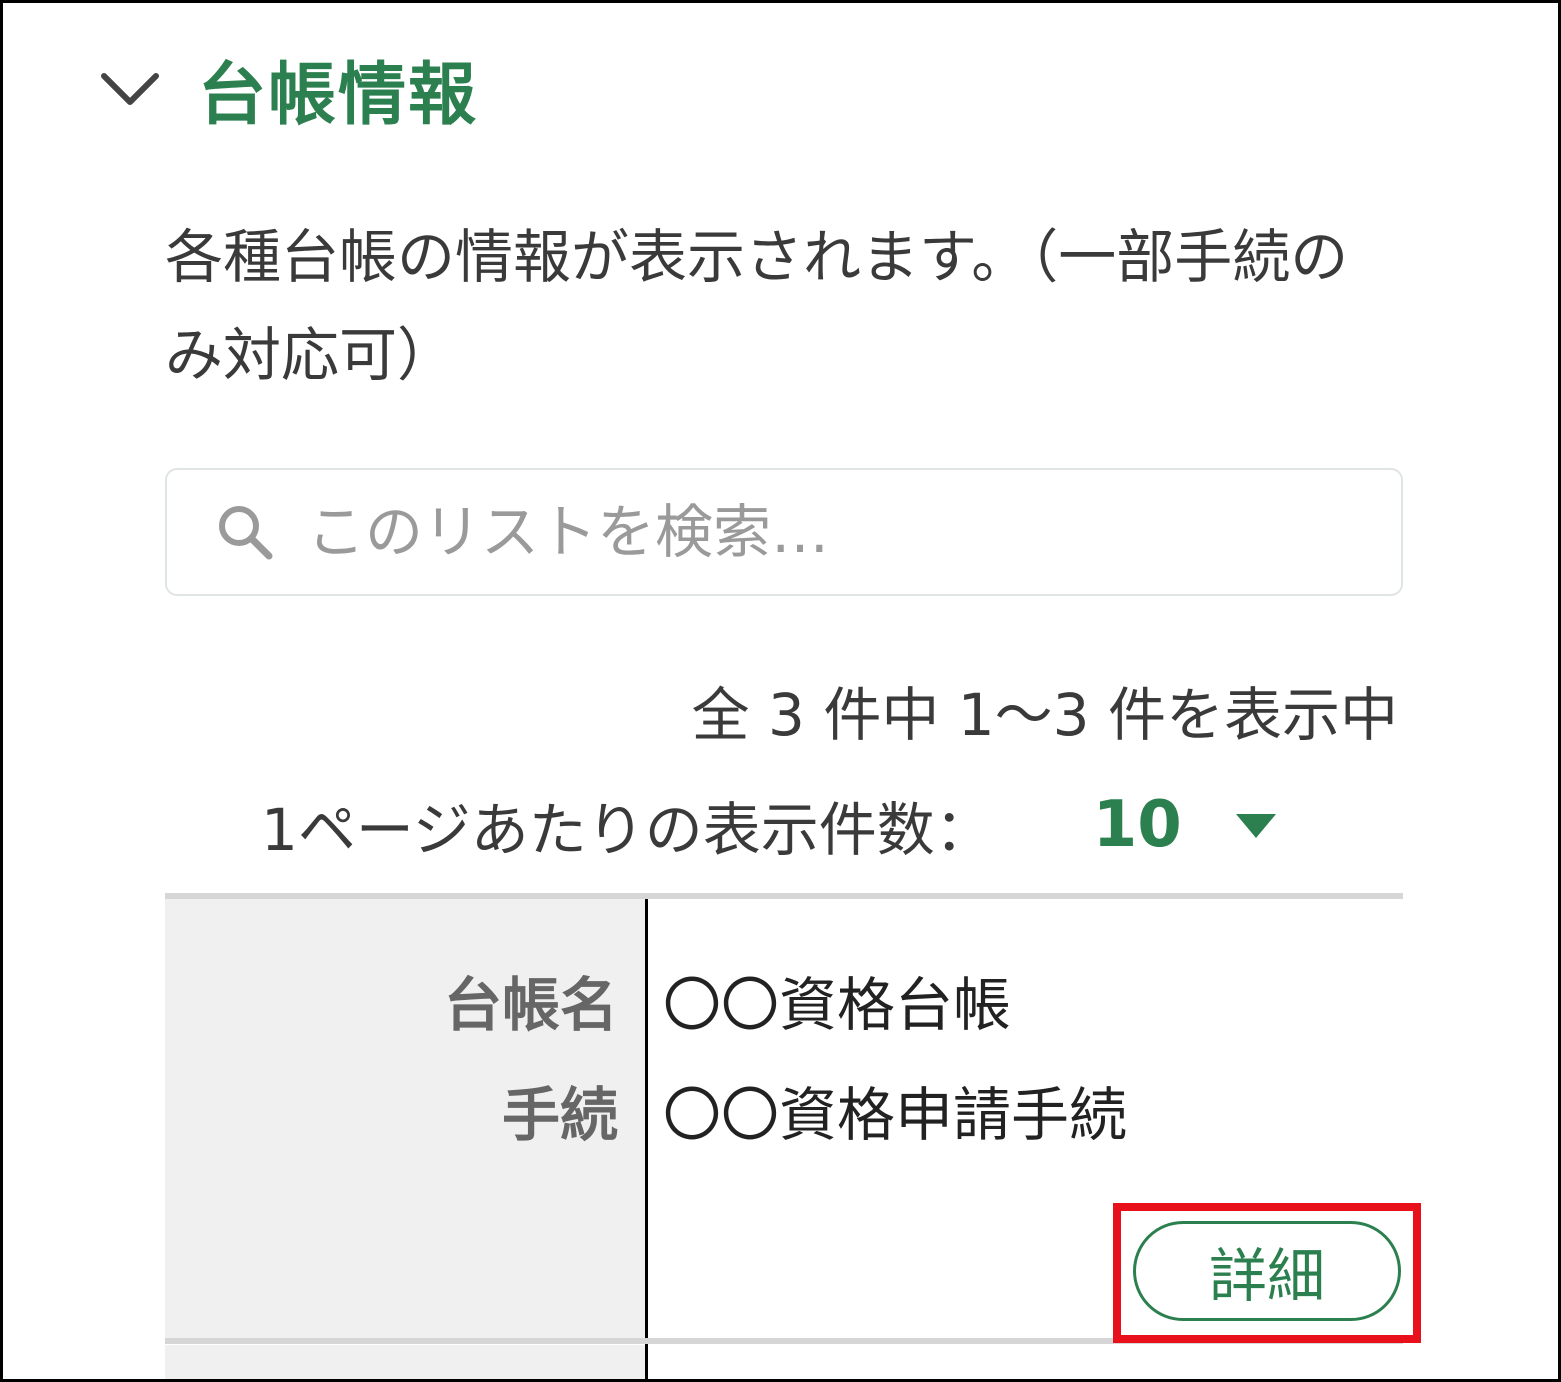  What do you see at coordinates (627, 830) in the screenshot?
I see `per-page-label: 1ページあたりの表示件数：` at bounding box center [627, 830].